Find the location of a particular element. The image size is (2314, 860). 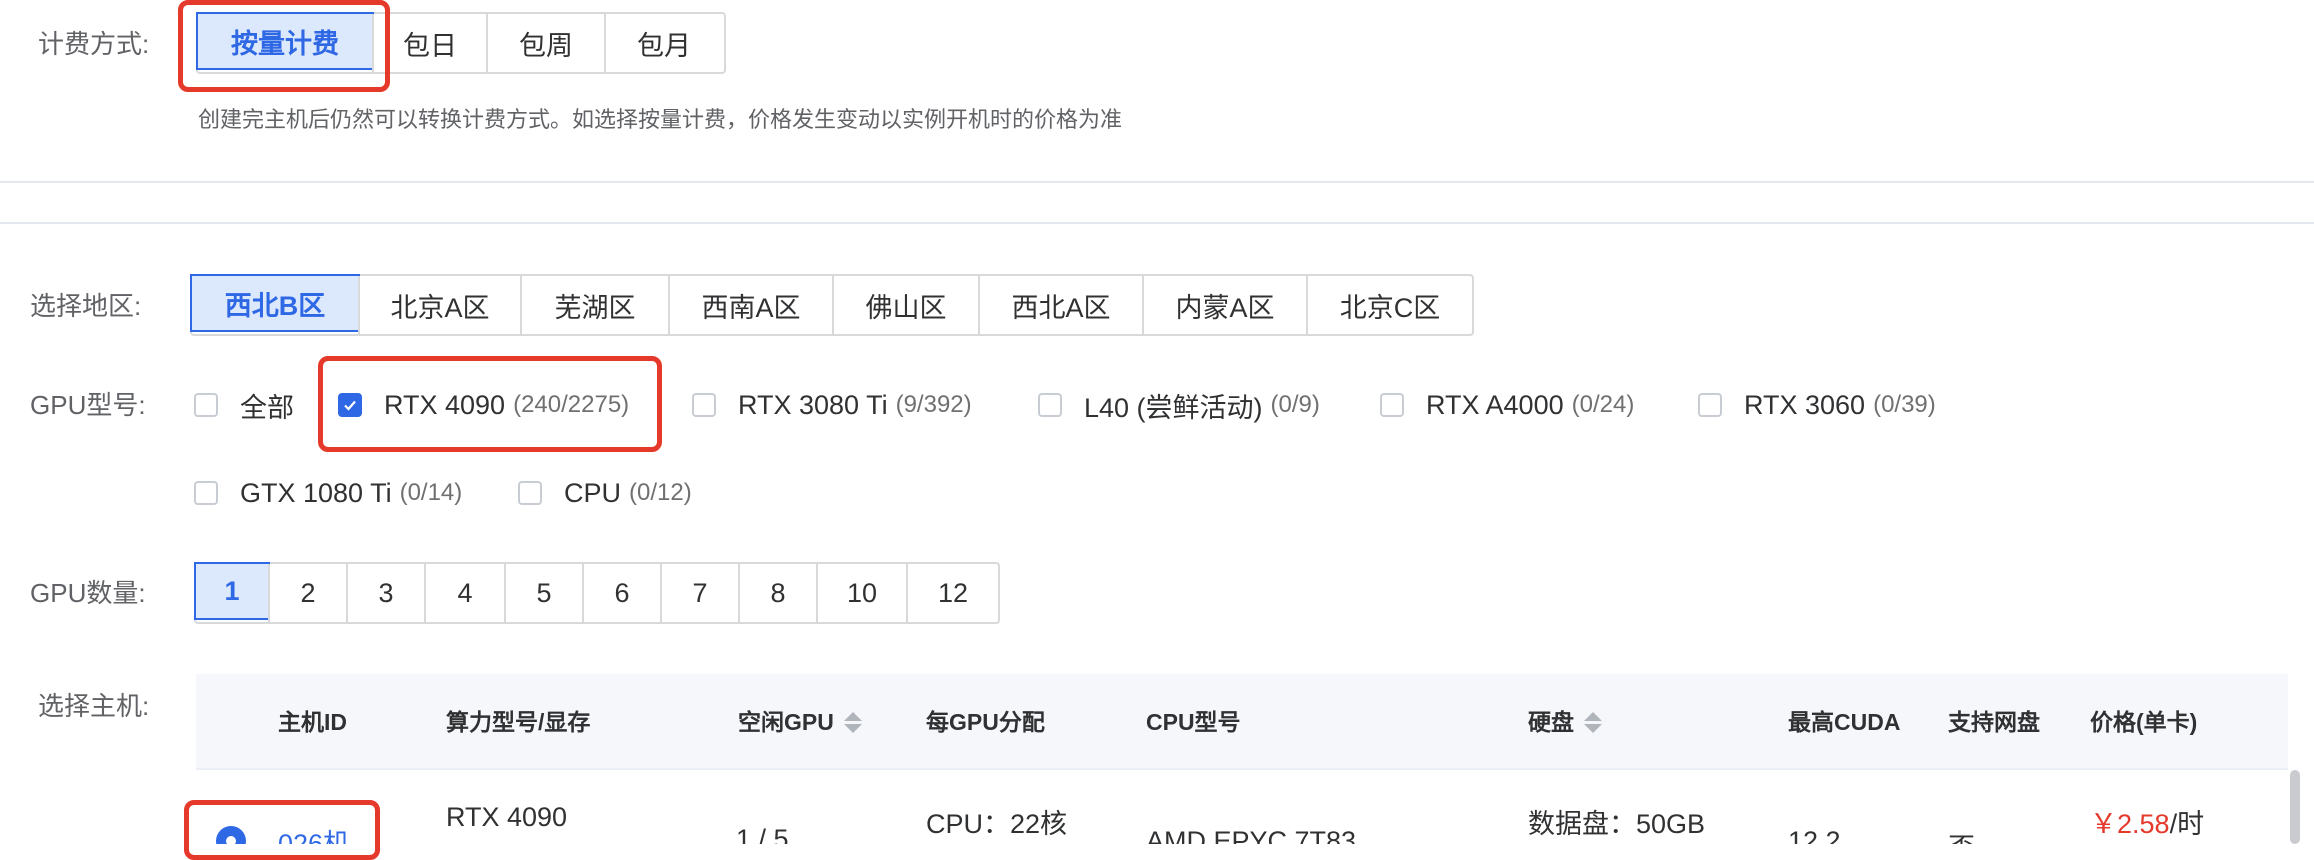

gpu-model-count: (9/392) is located at coordinates (933, 404).